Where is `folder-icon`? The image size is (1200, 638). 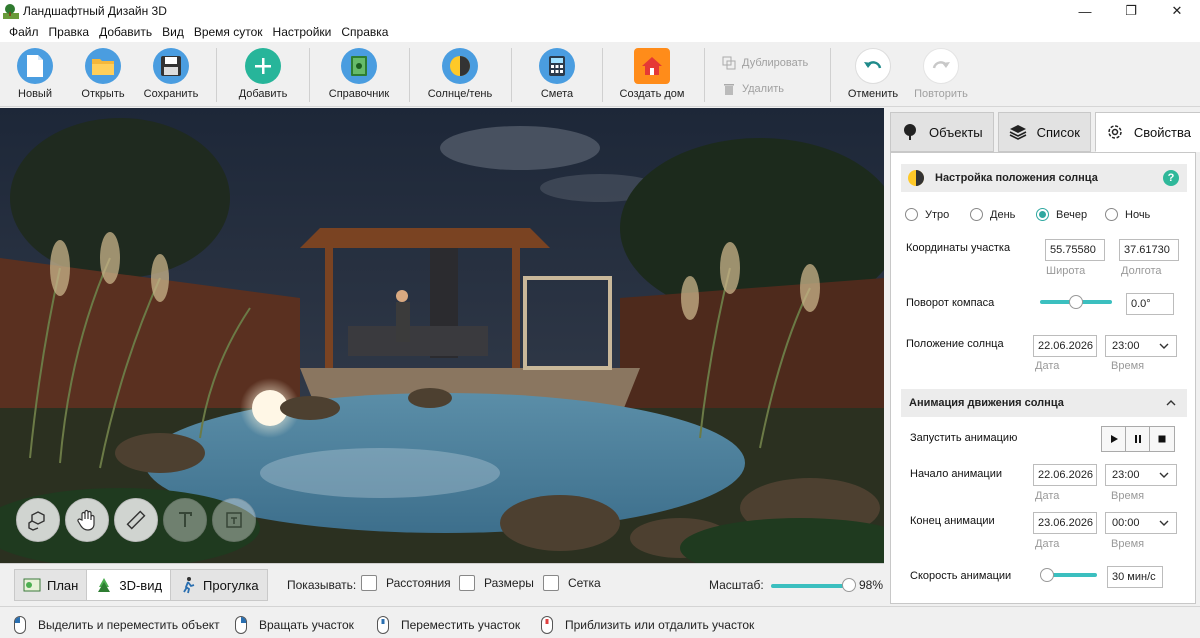 folder-icon is located at coordinates (103, 66).